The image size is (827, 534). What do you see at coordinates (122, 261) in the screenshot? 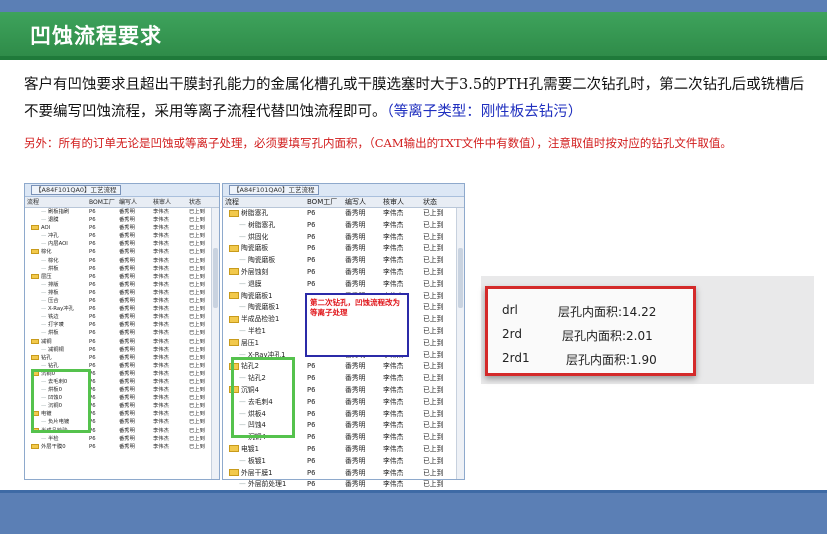
I see `table-row: — 棕化 P6 番秀明 李伟杰 已上到` at bounding box center [122, 261].